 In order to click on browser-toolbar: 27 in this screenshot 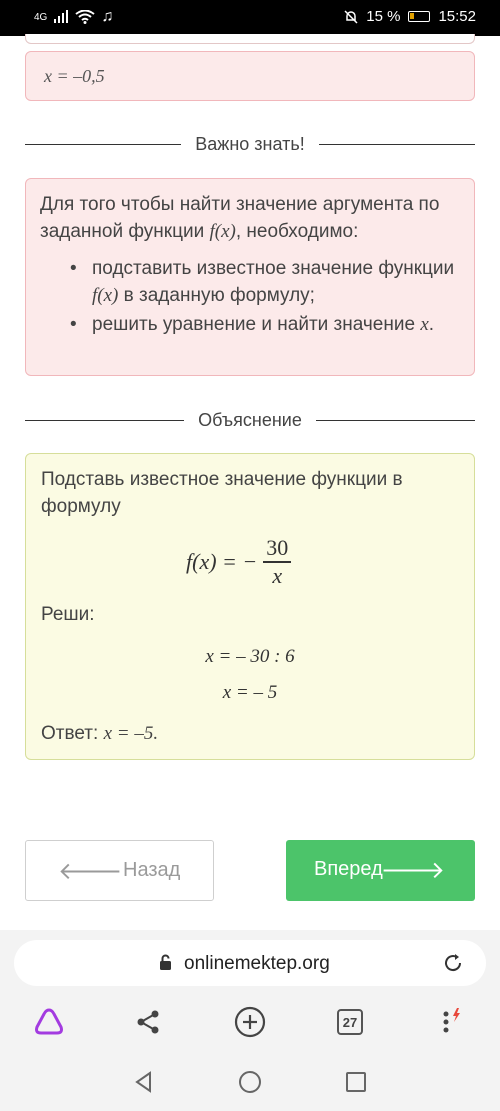, I will do `click(250, 1021)`.